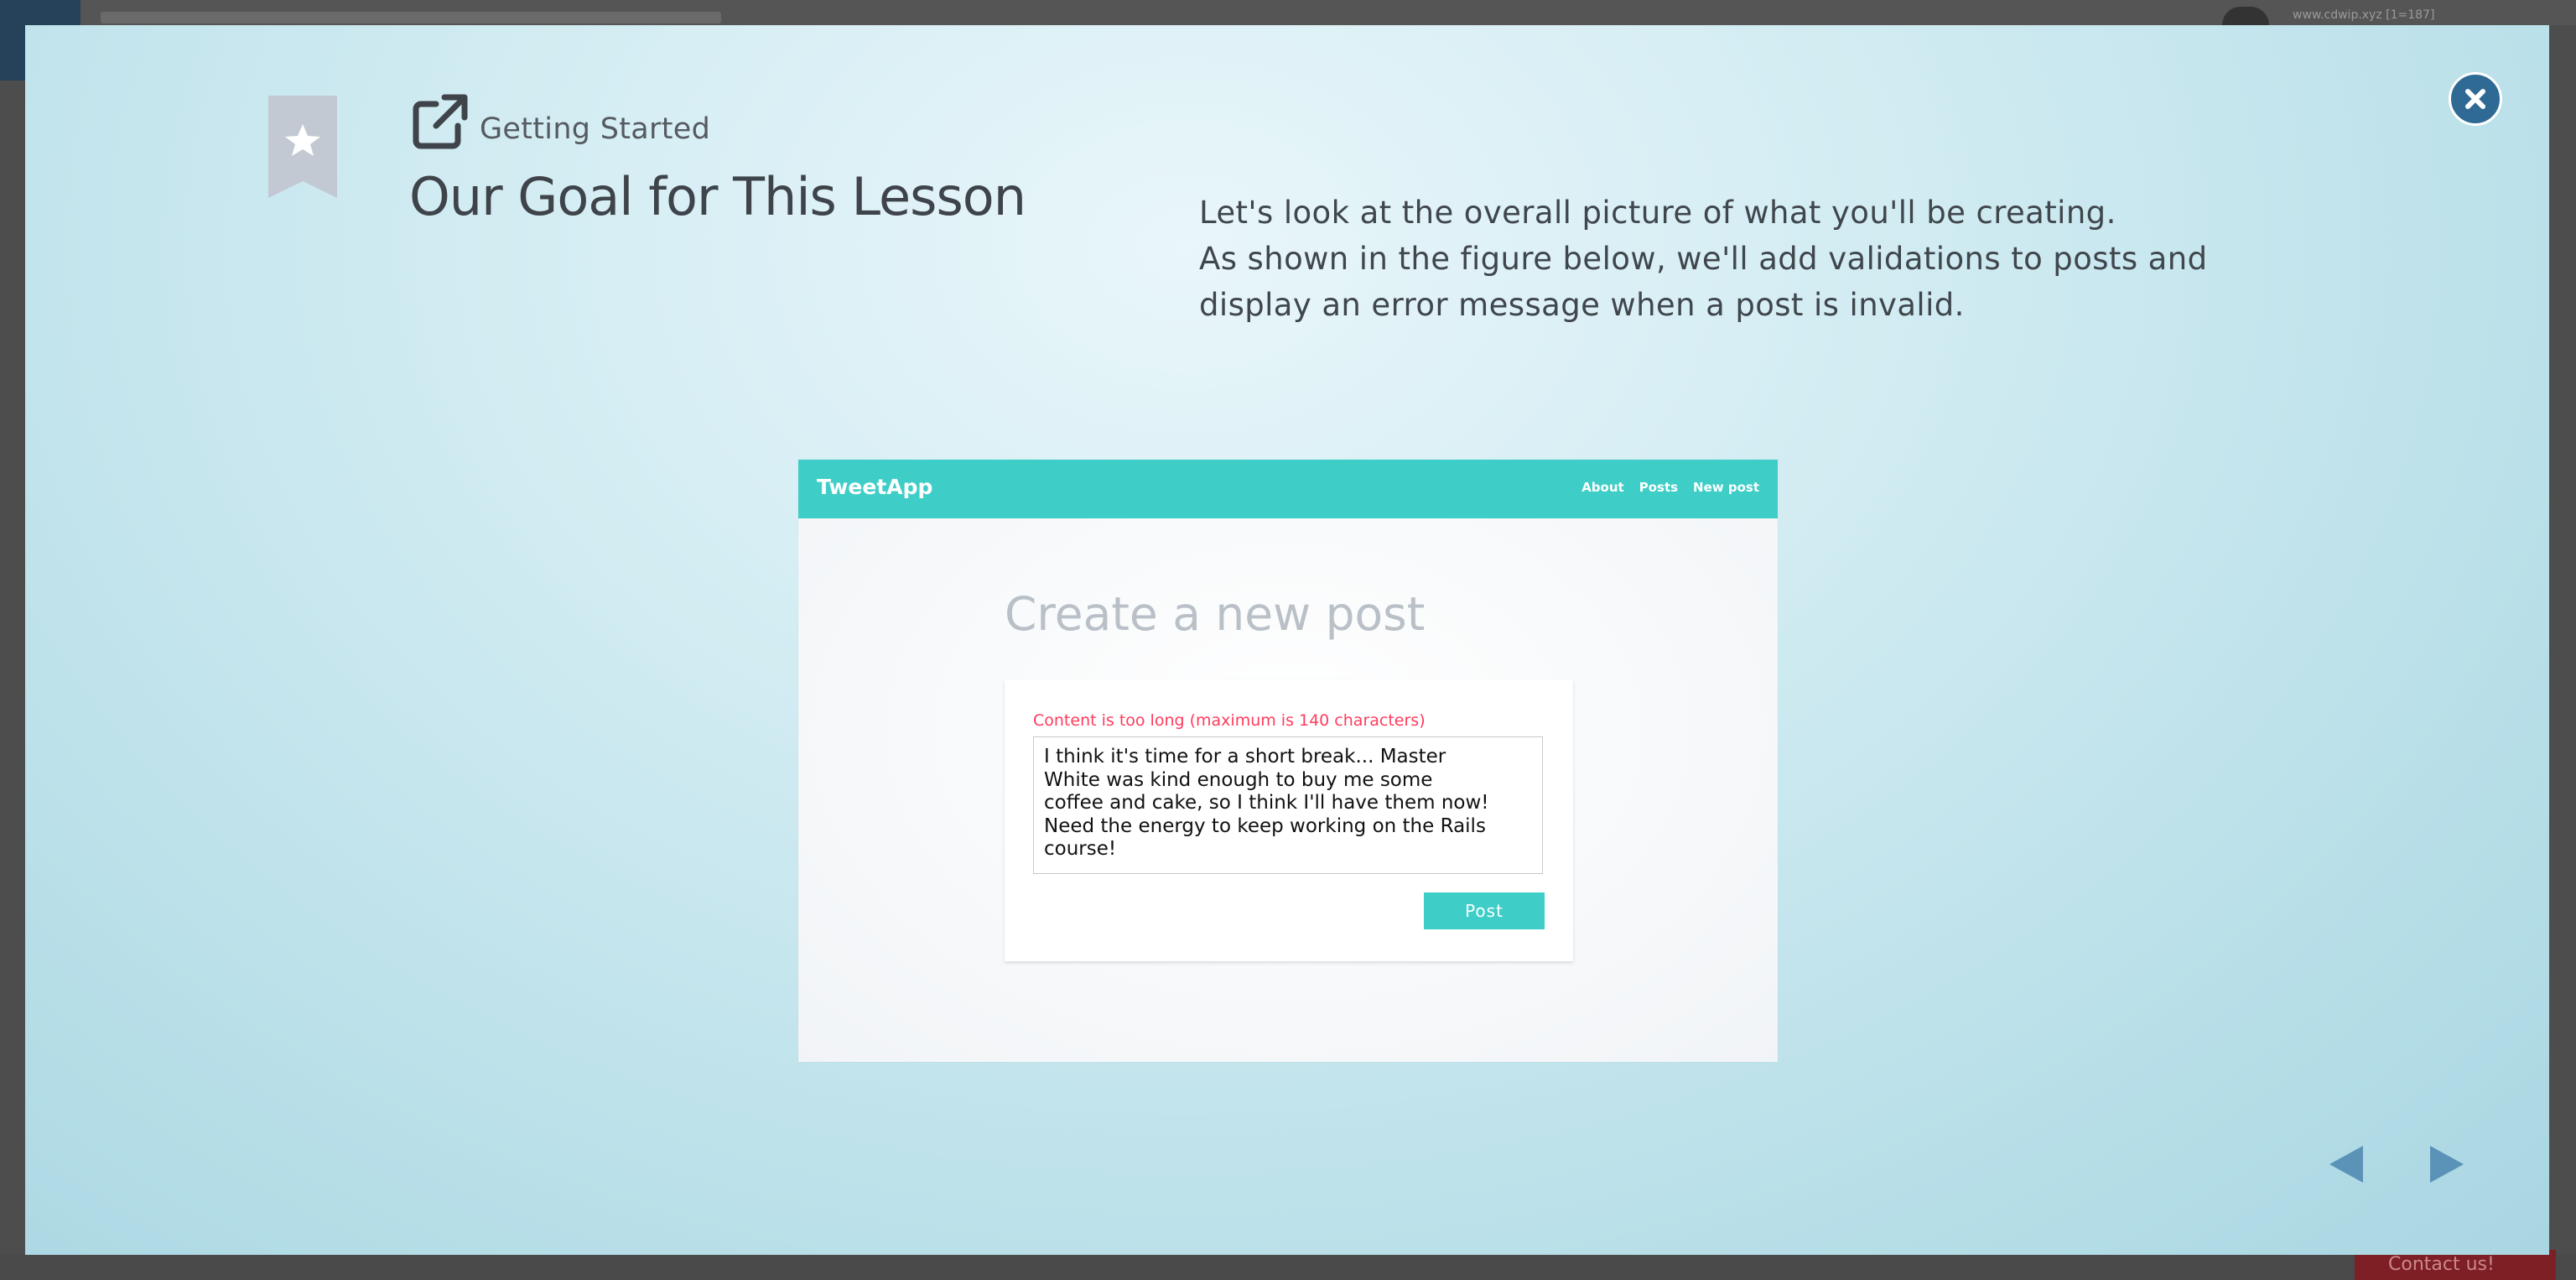  I want to click on app-nav: About Posts New post, so click(1670, 487).